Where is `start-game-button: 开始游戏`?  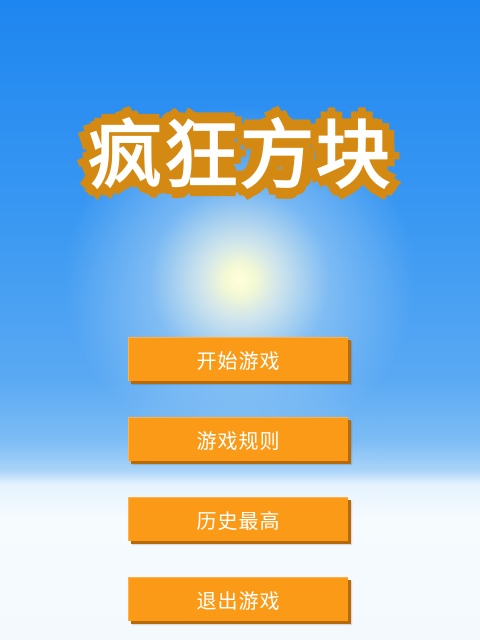
start-game-button: 开始游戏 is located at coordinates (238, 359).